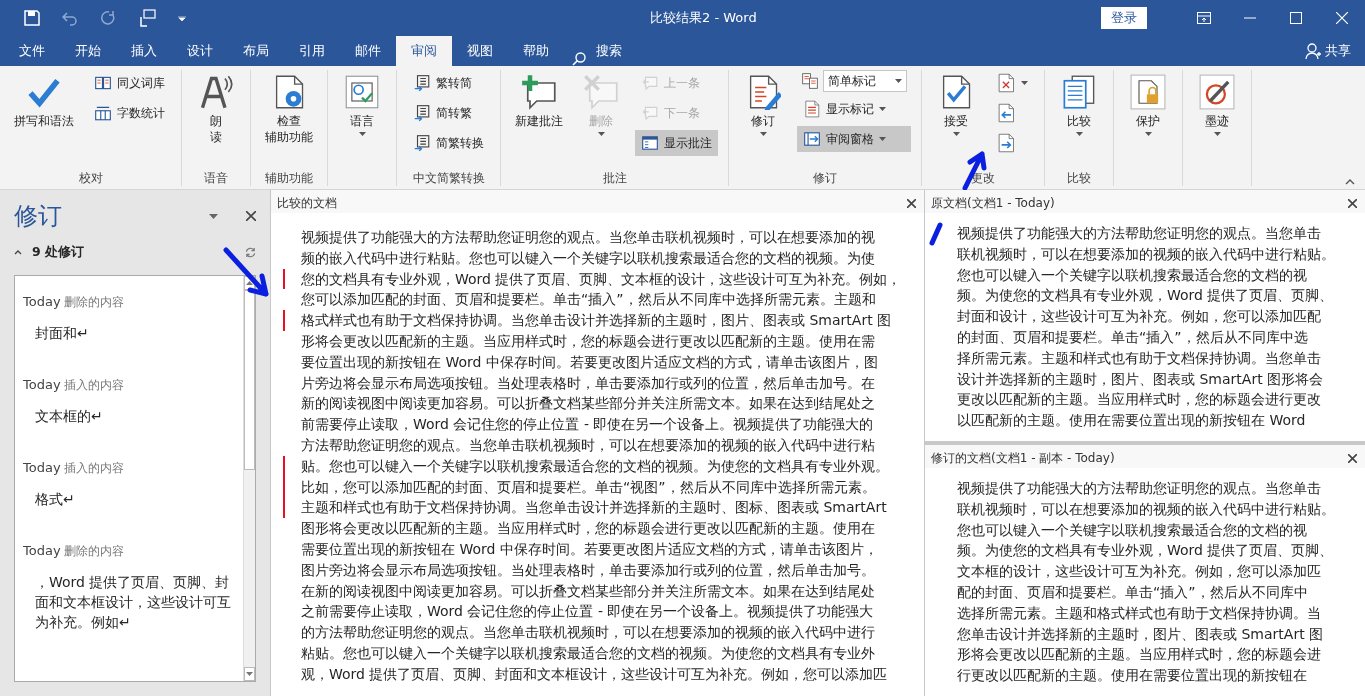 This screenshot has width=1365, height=696. What do you see at coordinates (587, 633) in the screenshot?
I see `document-line: 的方法帮助您证明您的观点。当您单击联机视频时，可以在想要添加的视频的嵌入代码中进行` at bounding box center [587, 633].